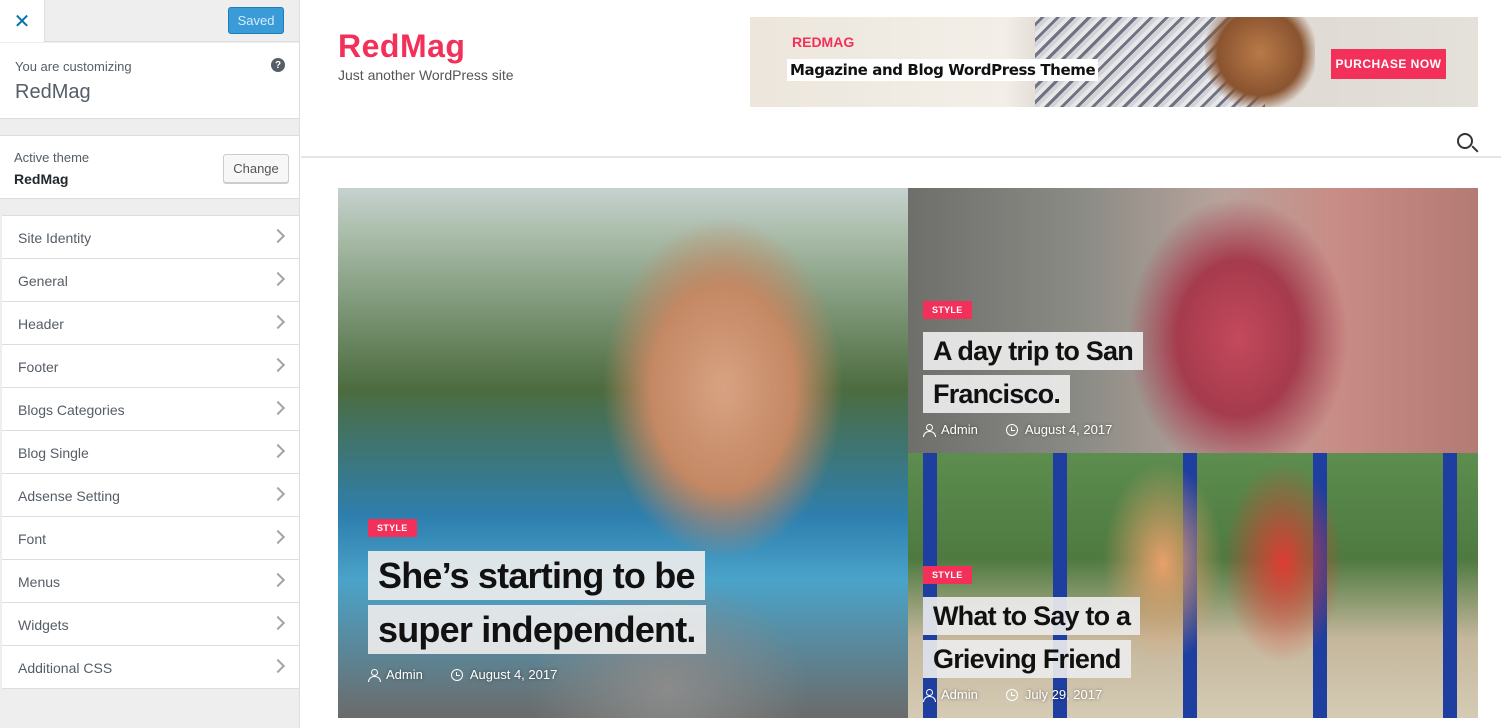 The image size is (1501, 728). Describe the element at coordinates (55, 238) in the screenshot. I see `section-label: Site Identity` at that location.